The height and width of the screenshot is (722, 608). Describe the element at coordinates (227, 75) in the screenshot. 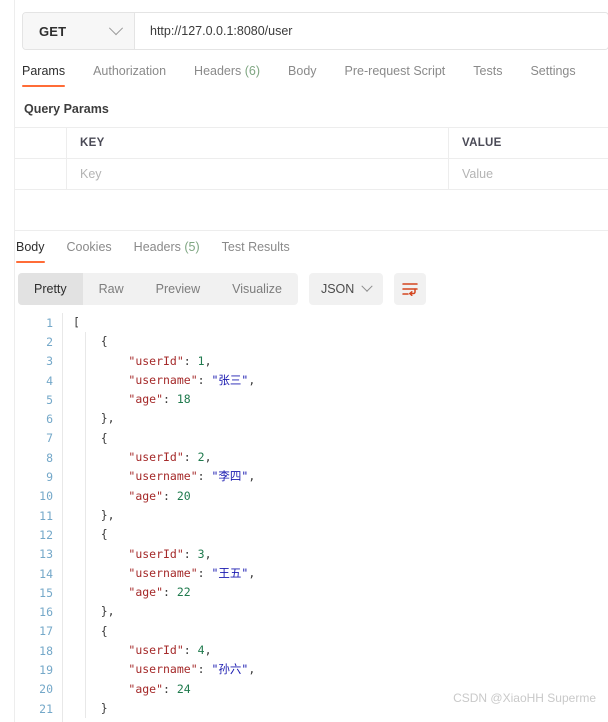

I see `request-tab-headers: Headers (6)` at that location.